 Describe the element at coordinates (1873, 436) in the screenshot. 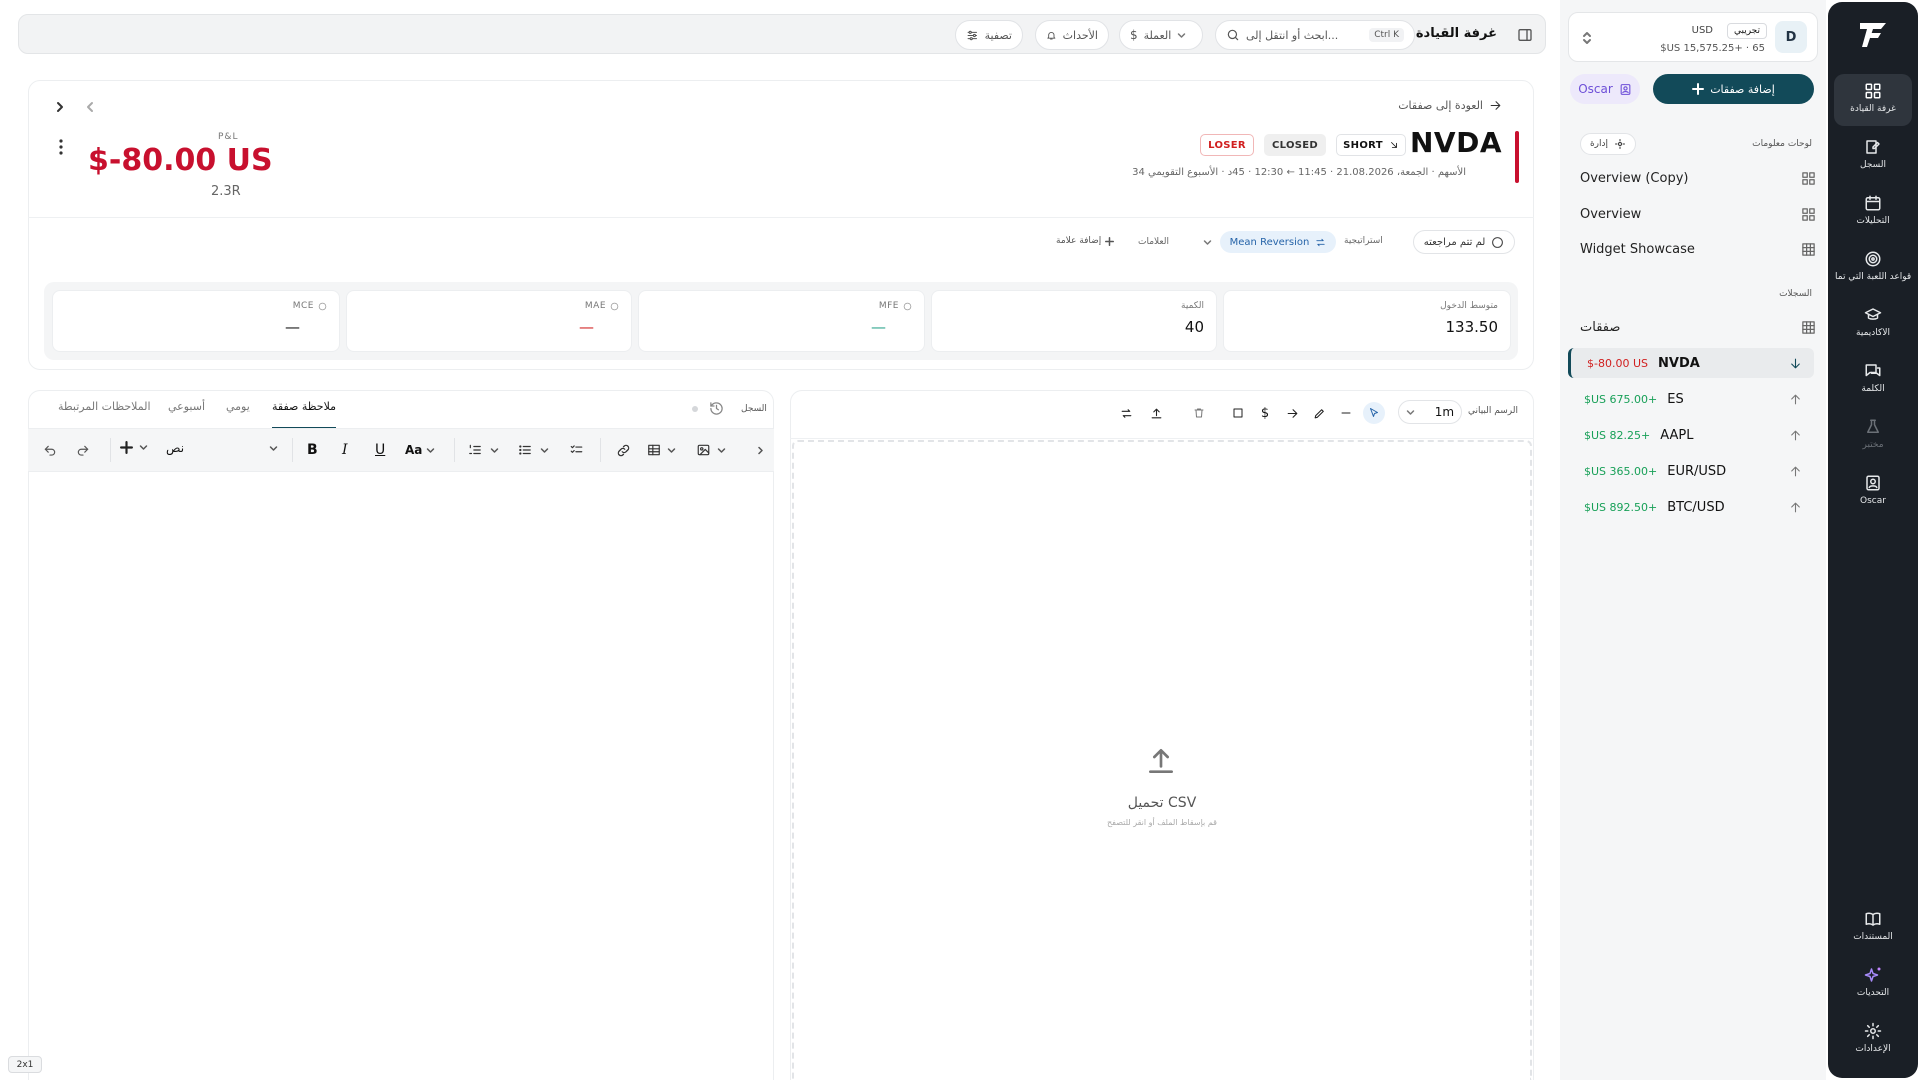

I see `rail-item-lab: مختبر` at that location.